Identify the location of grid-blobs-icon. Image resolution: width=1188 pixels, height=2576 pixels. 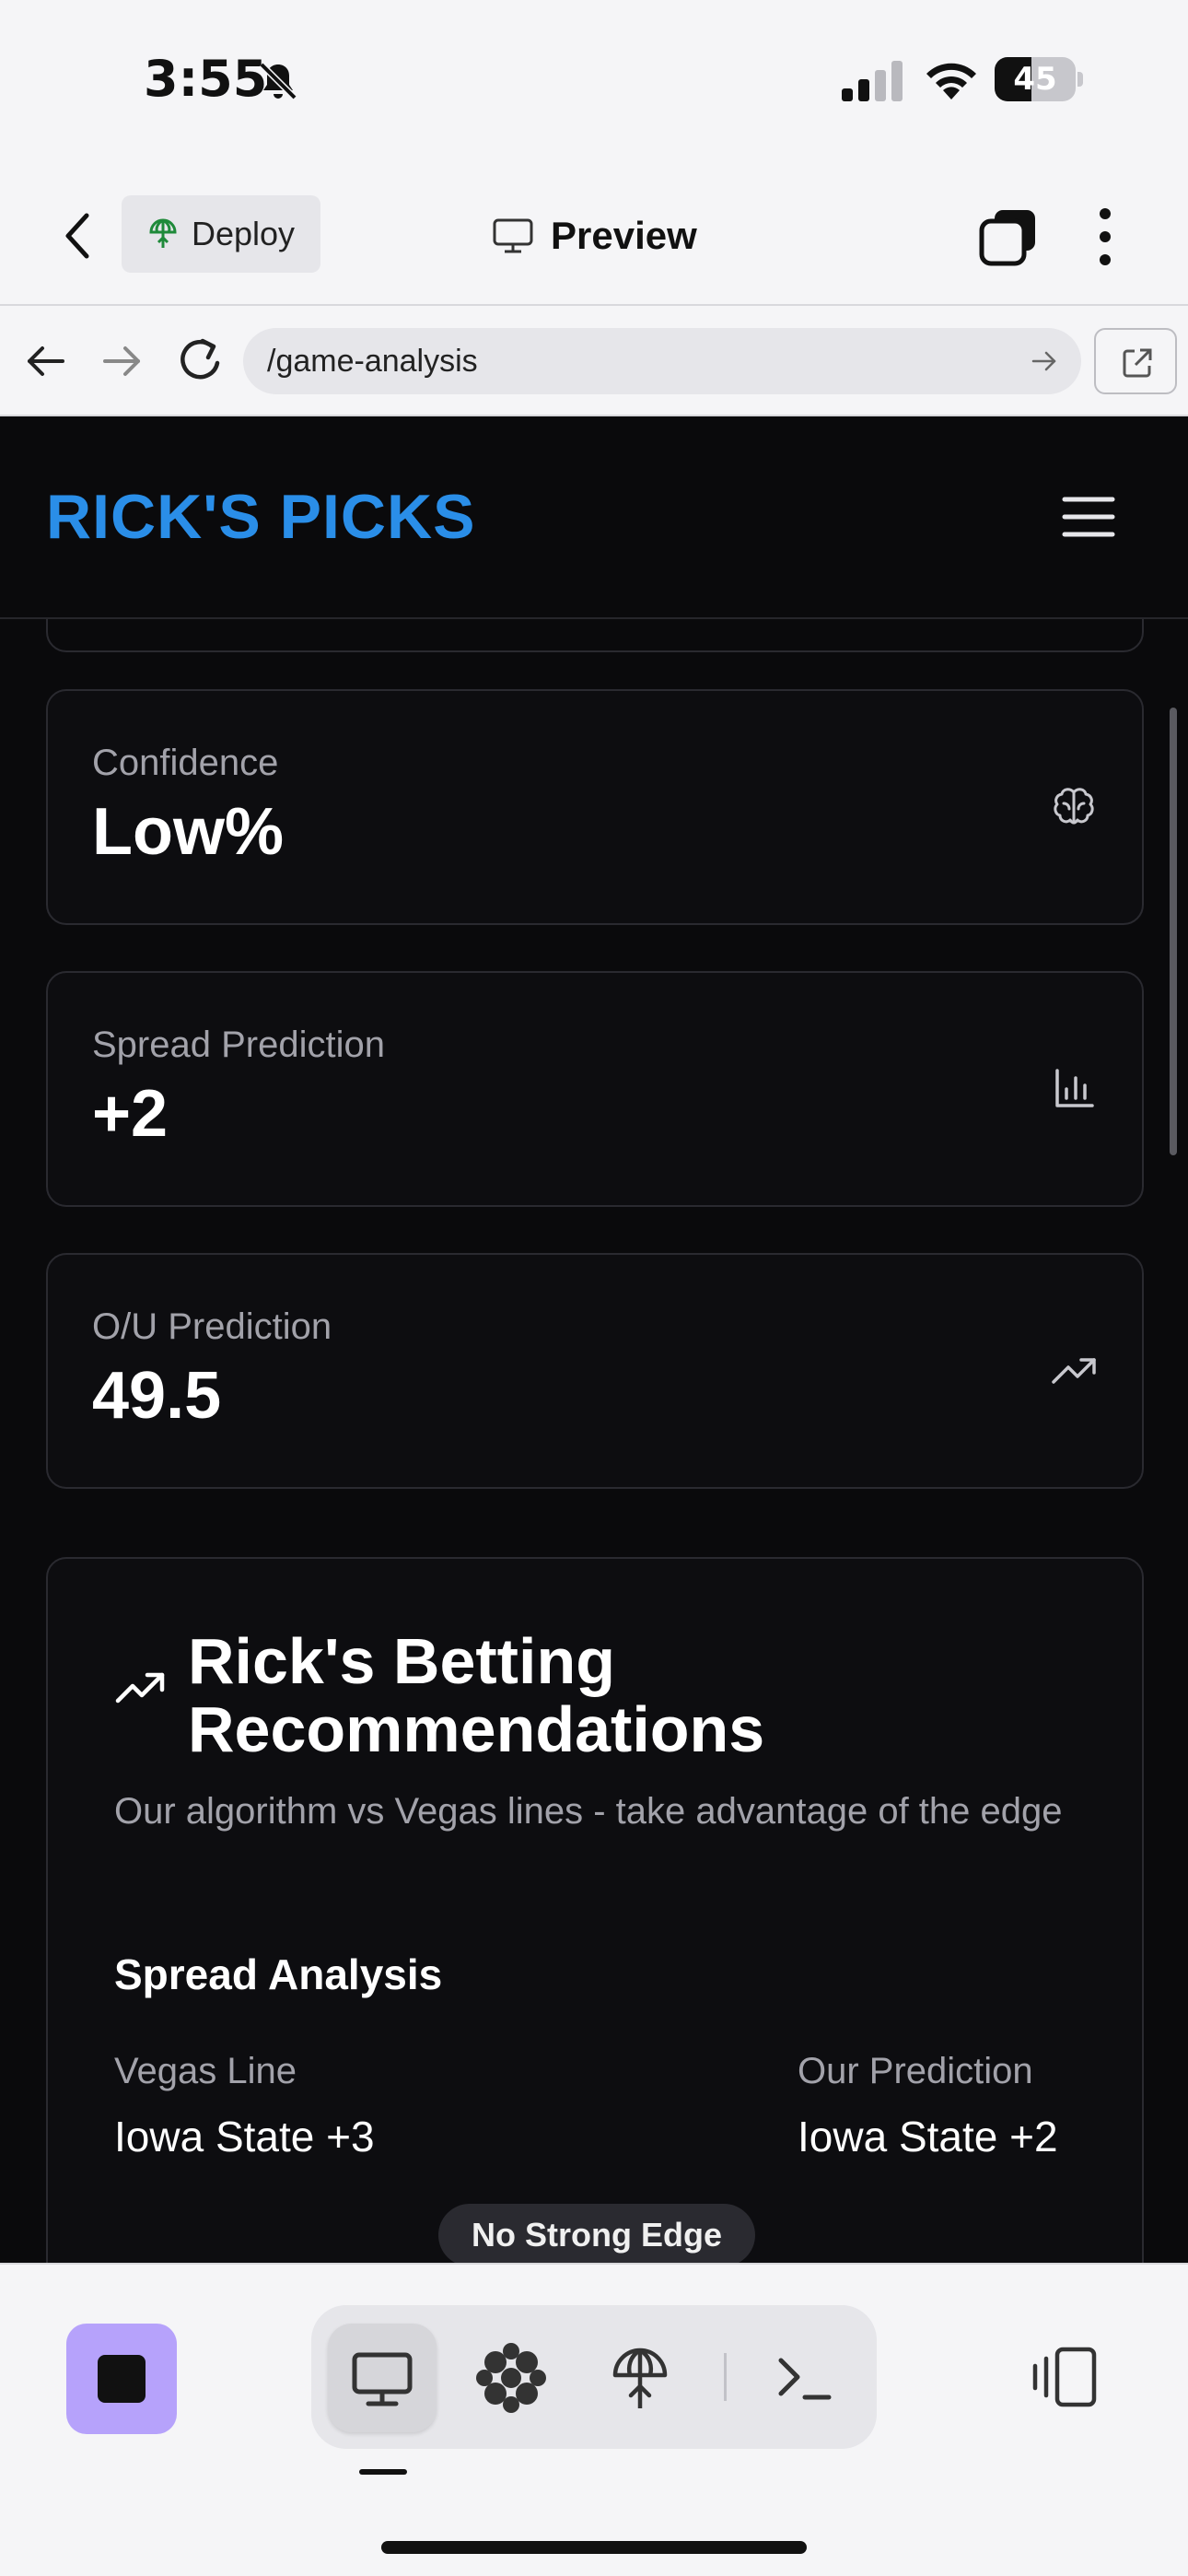
(511, 2378).